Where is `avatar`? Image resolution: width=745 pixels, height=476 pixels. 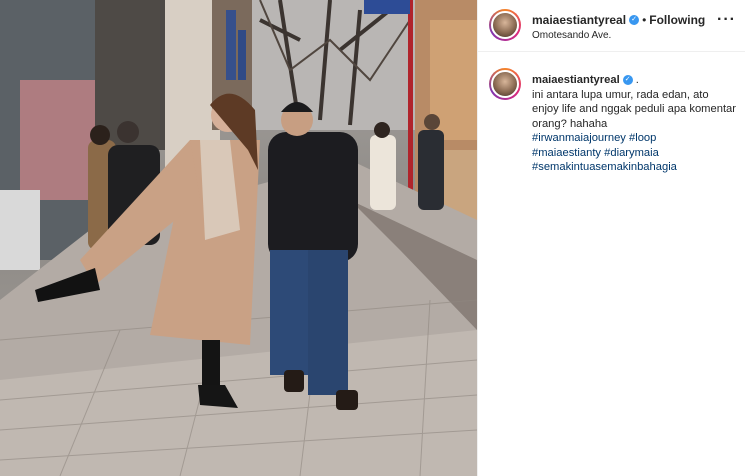 avatar is located at coordinates (505, 25).